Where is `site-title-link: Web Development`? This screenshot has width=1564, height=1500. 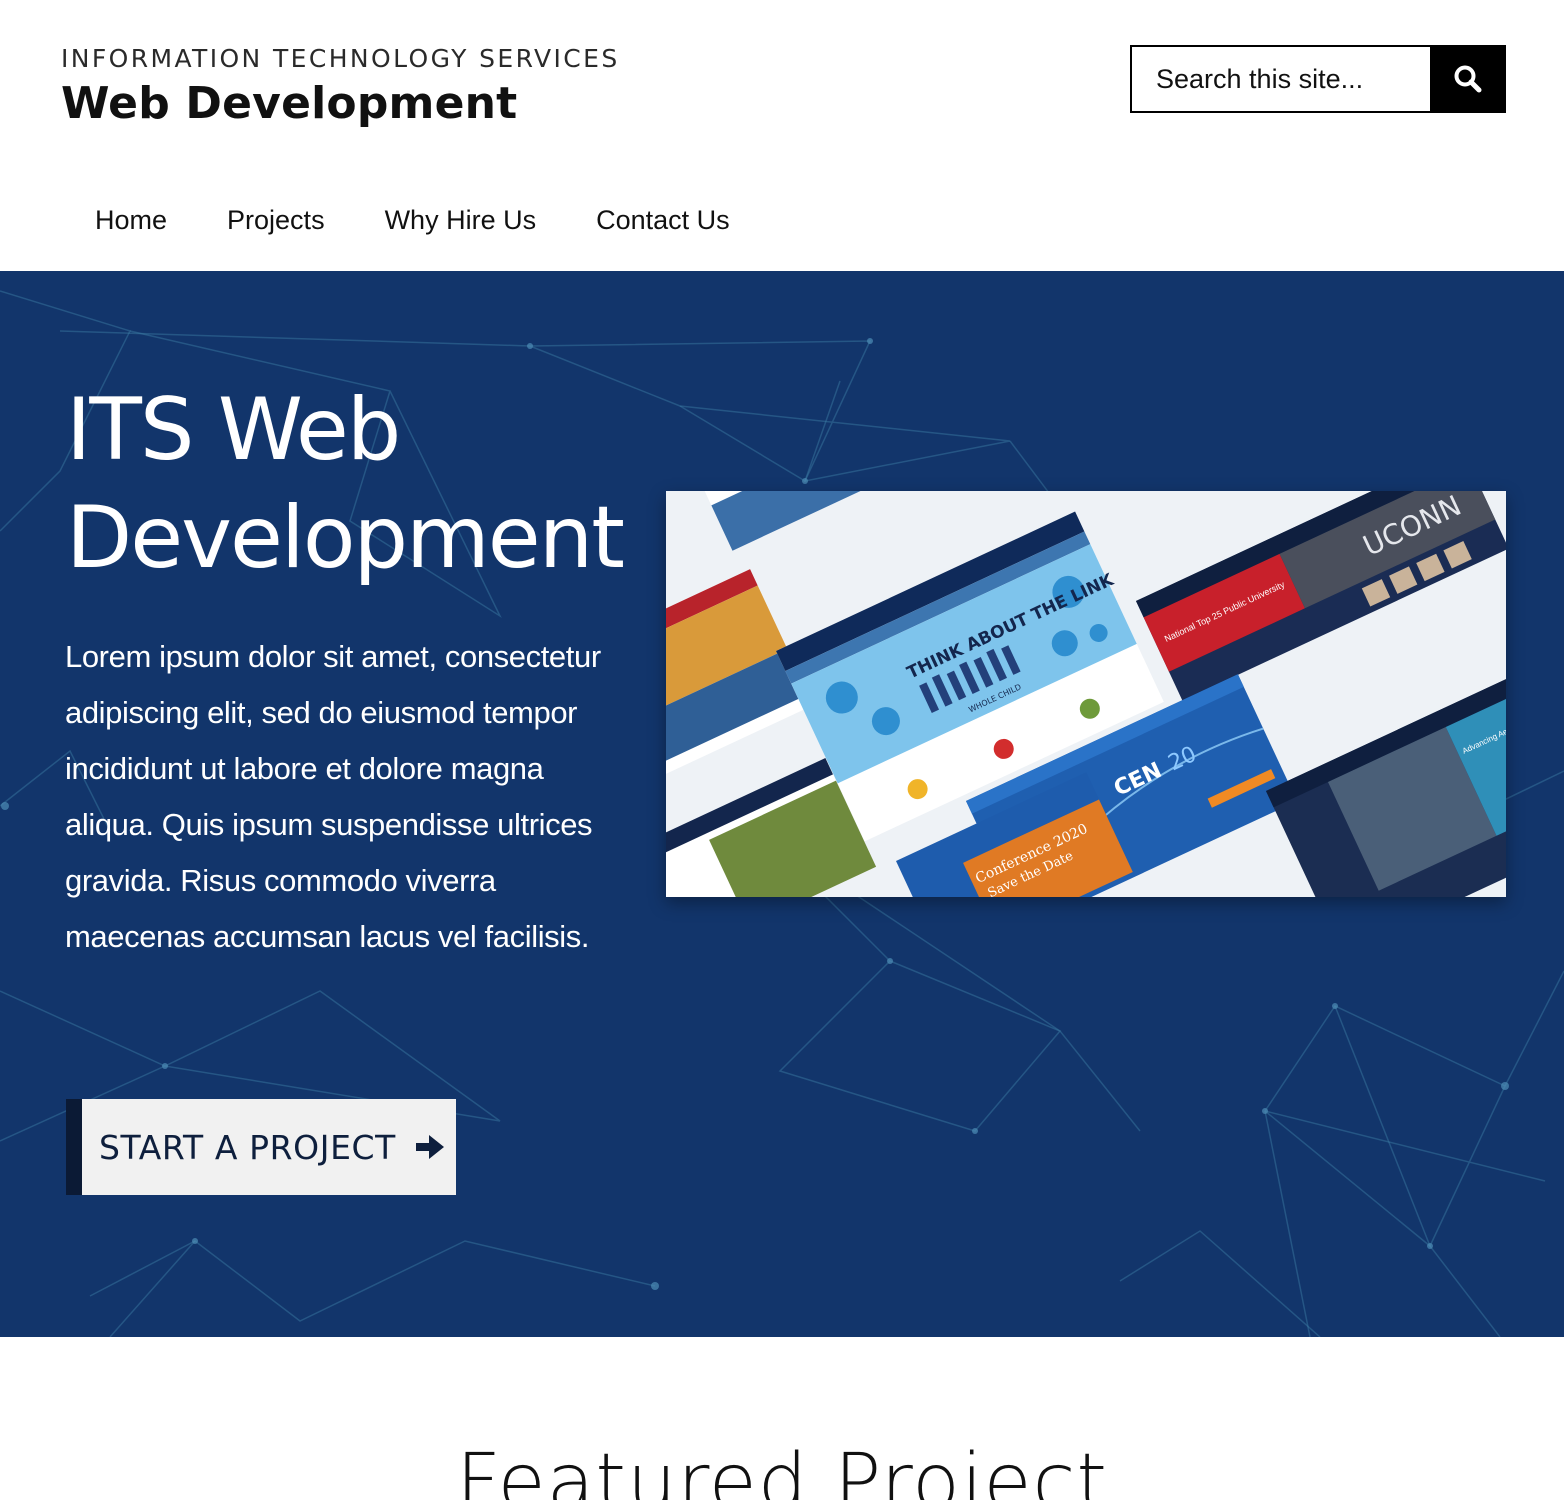 site-title-link: Web Development is located at coordinates (289, 103).